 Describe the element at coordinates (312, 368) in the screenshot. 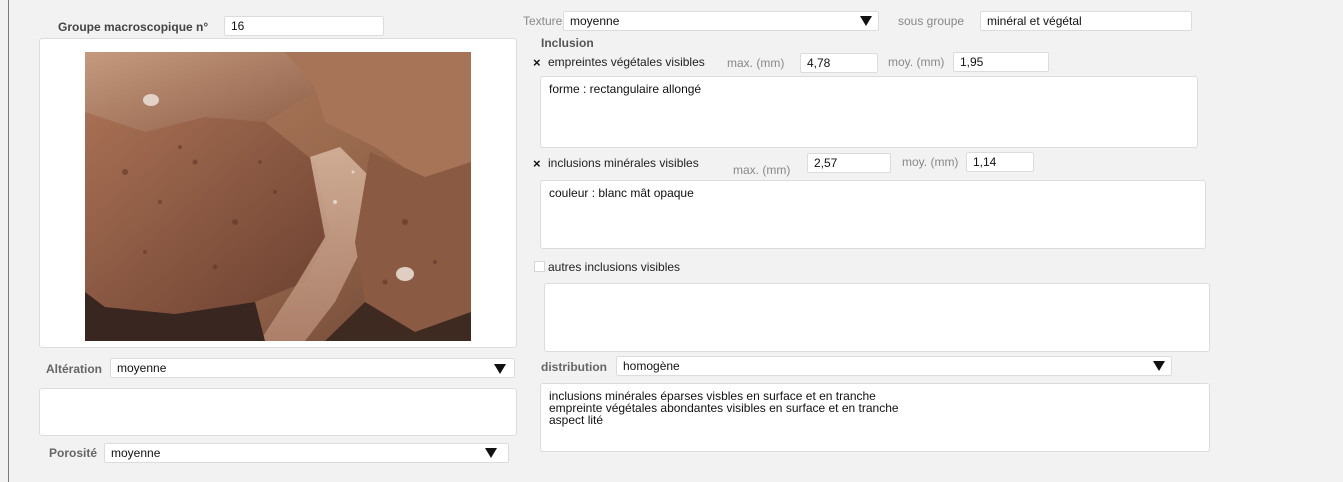

I see `alteration-select: moyenne` at that location.